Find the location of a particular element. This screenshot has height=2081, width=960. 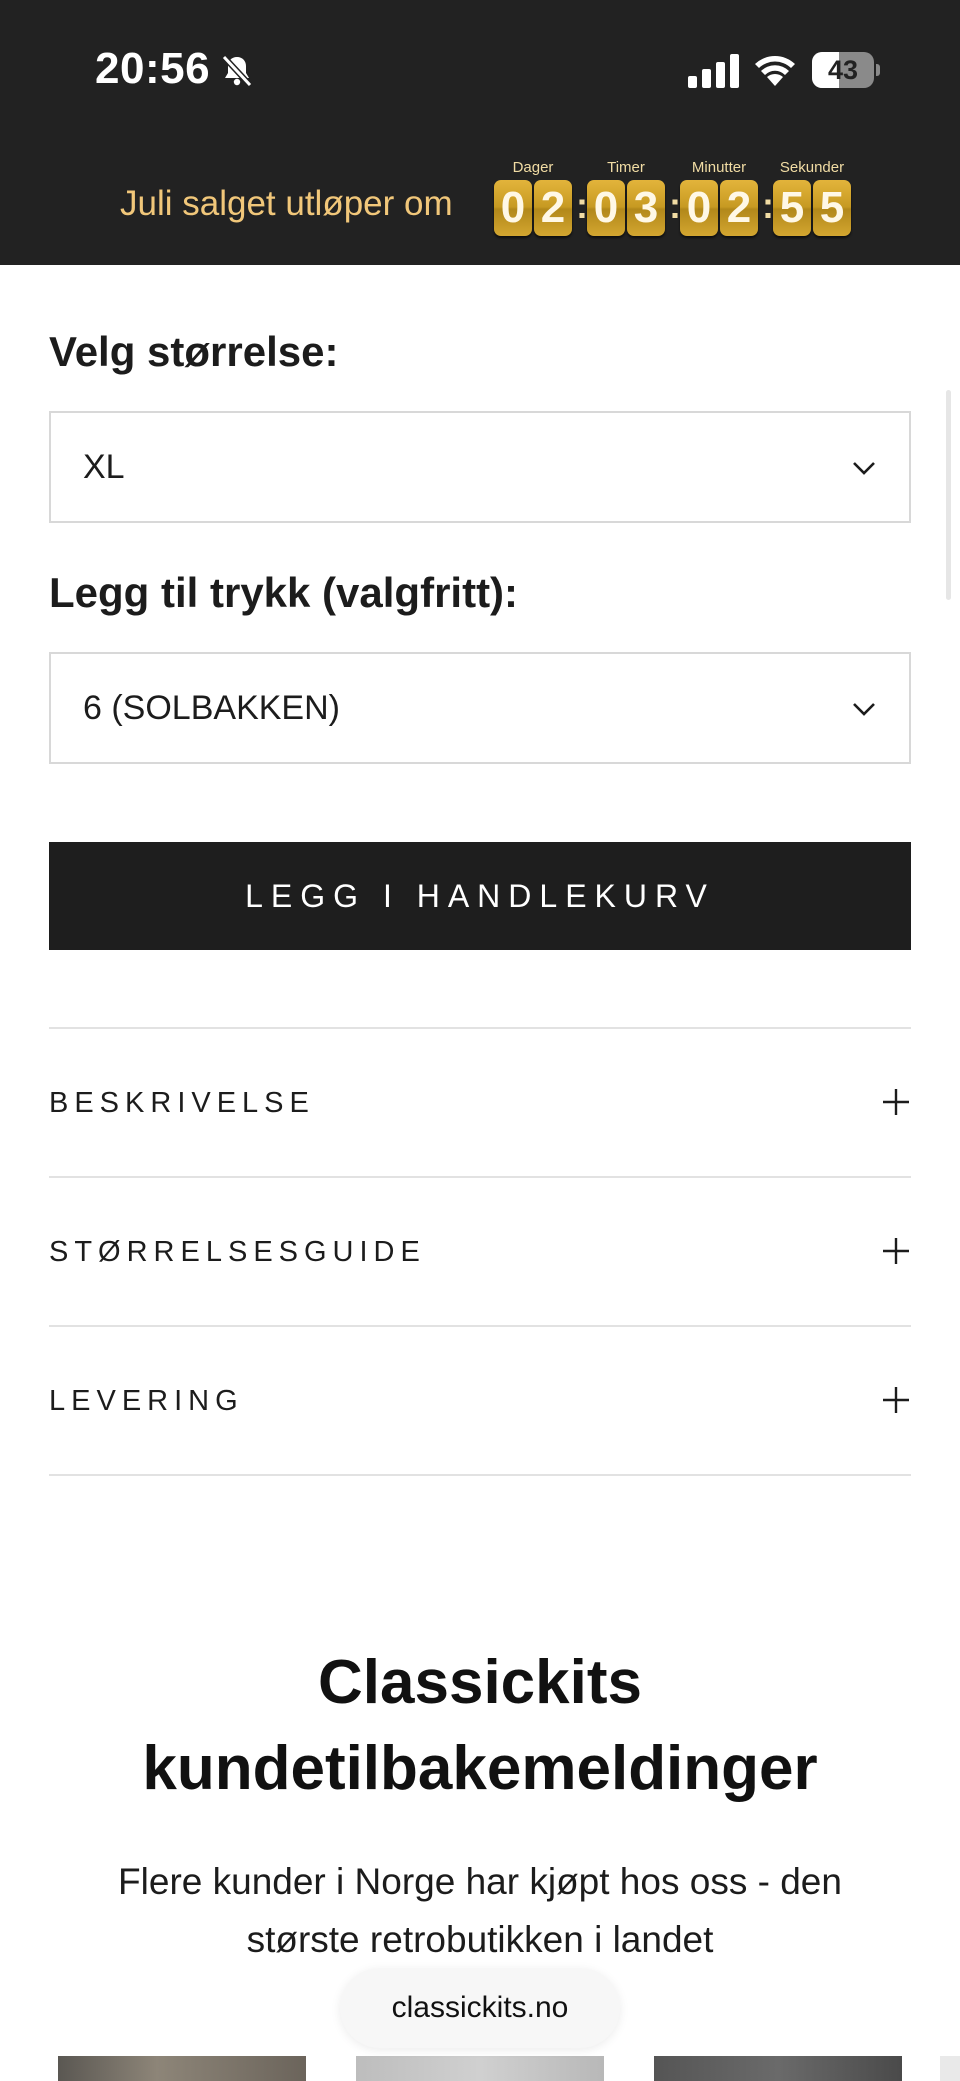

bell-muted-icon is located at coordinates (237, 71).